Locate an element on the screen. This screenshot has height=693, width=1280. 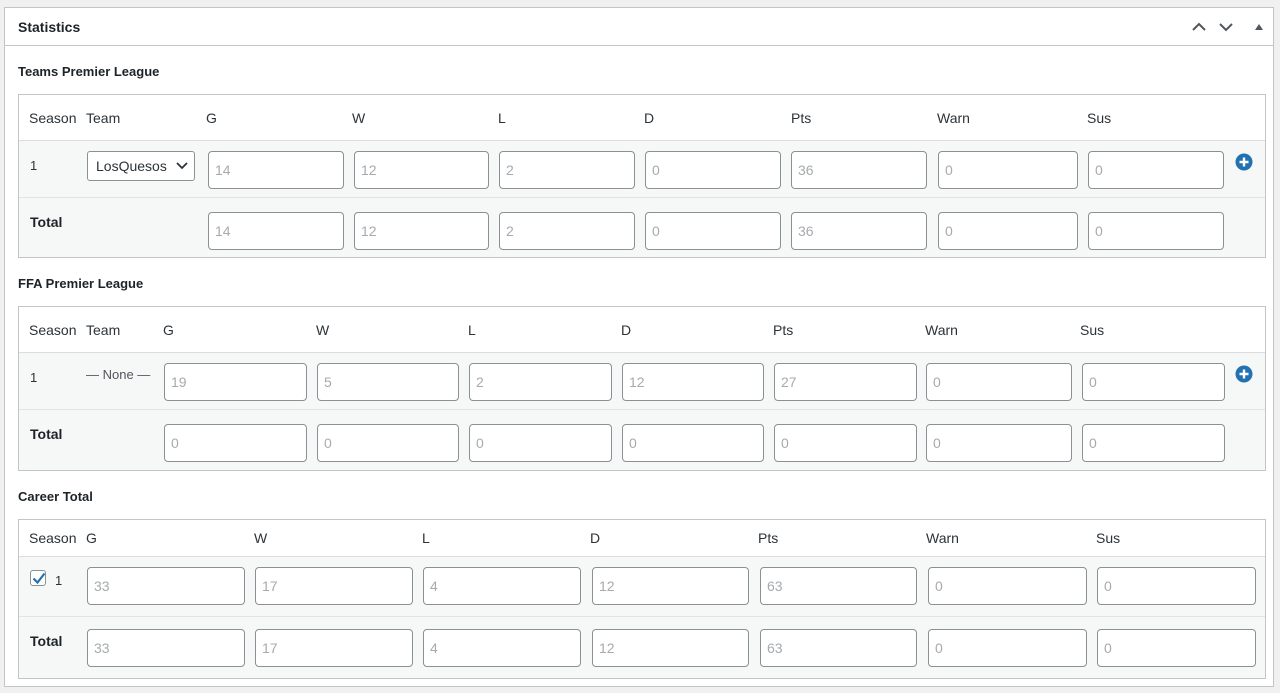
total-row: Total 14 12 2 0 36 0 0 is located at coordinates (642, 227).